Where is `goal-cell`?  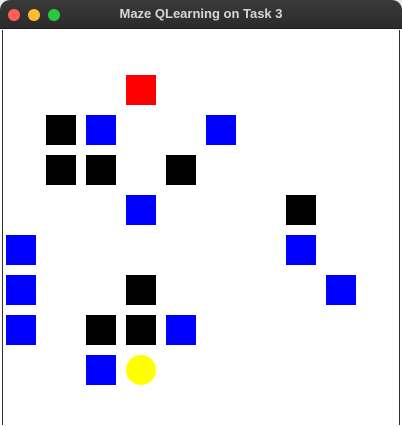
goal-cell is located at coordinates (141, 90).